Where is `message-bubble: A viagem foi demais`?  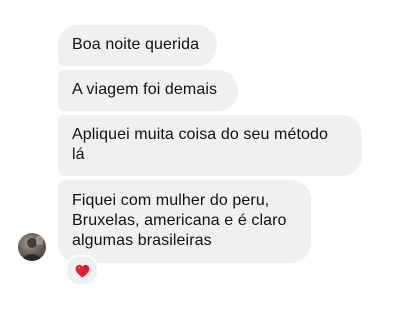
message-bubble: A viagem foi demais is located at coordinates (148, 90).